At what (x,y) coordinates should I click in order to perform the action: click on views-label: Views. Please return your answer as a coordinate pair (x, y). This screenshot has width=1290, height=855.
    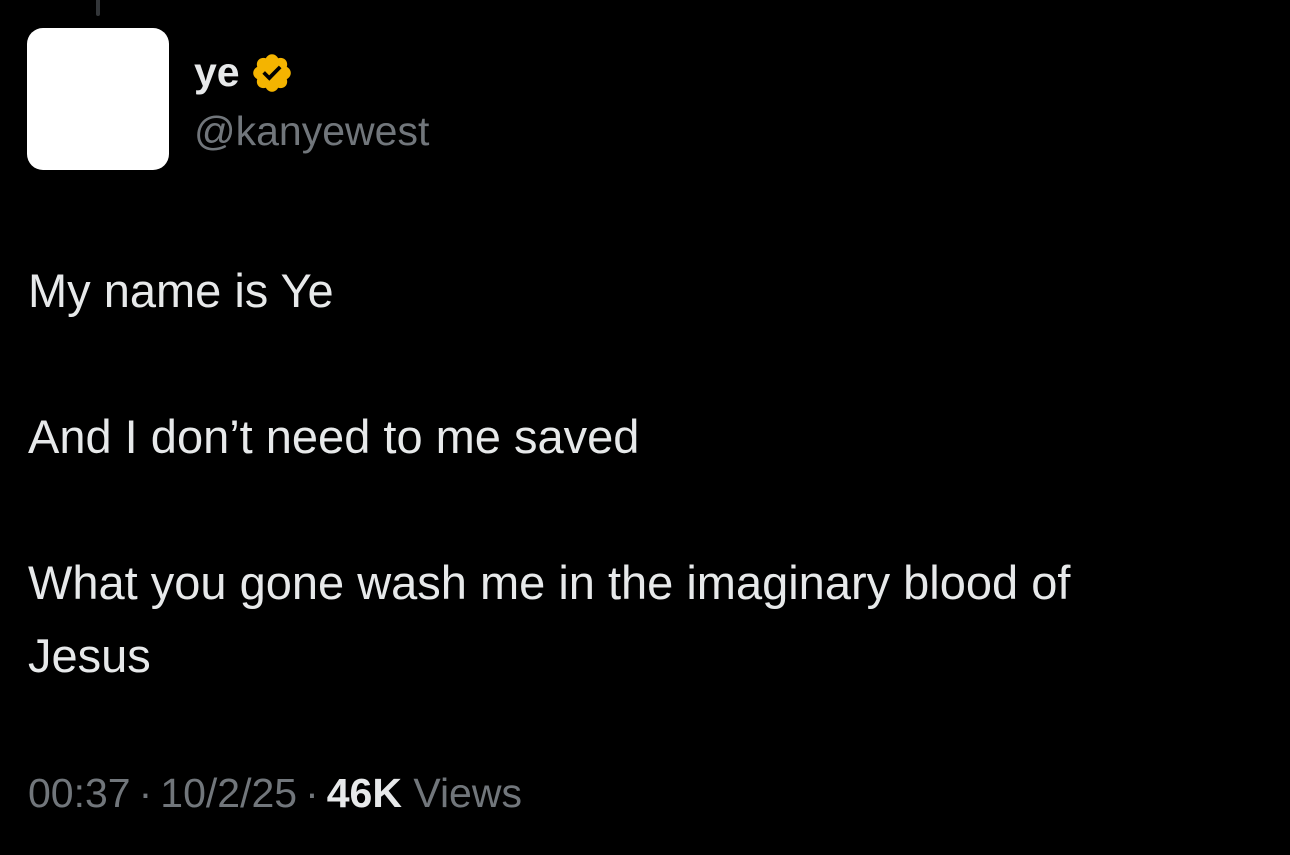
    Looking at the image, I should click on (467, 793).